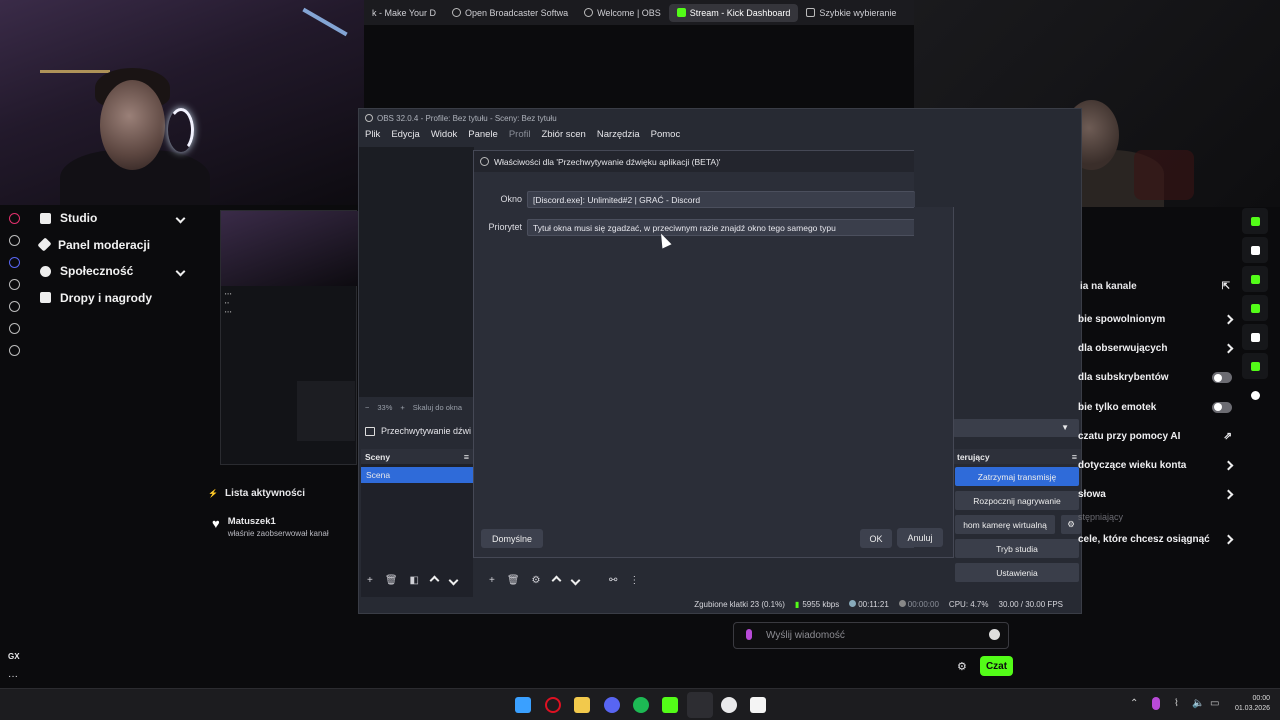 The image size is (1280, 720). Describe the element at coordinates (1159, 494) in the screenshot. I see `setting-words: słowa` at that location.